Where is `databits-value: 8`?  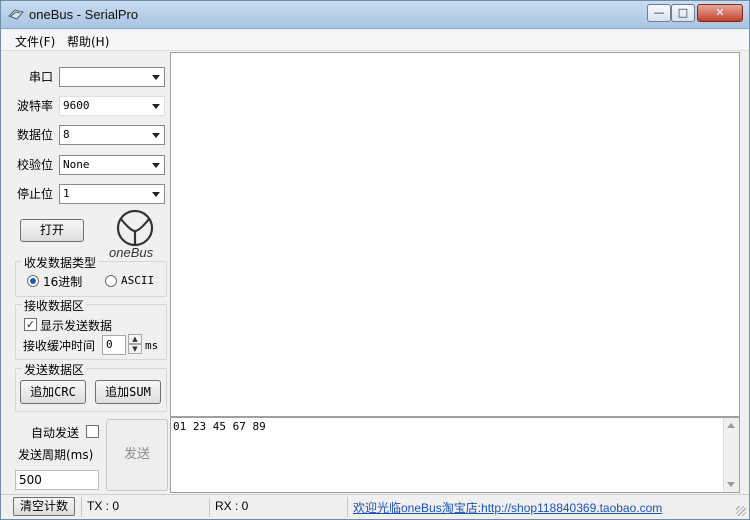
databits-value: 8 is located at coordinates (66, 134).